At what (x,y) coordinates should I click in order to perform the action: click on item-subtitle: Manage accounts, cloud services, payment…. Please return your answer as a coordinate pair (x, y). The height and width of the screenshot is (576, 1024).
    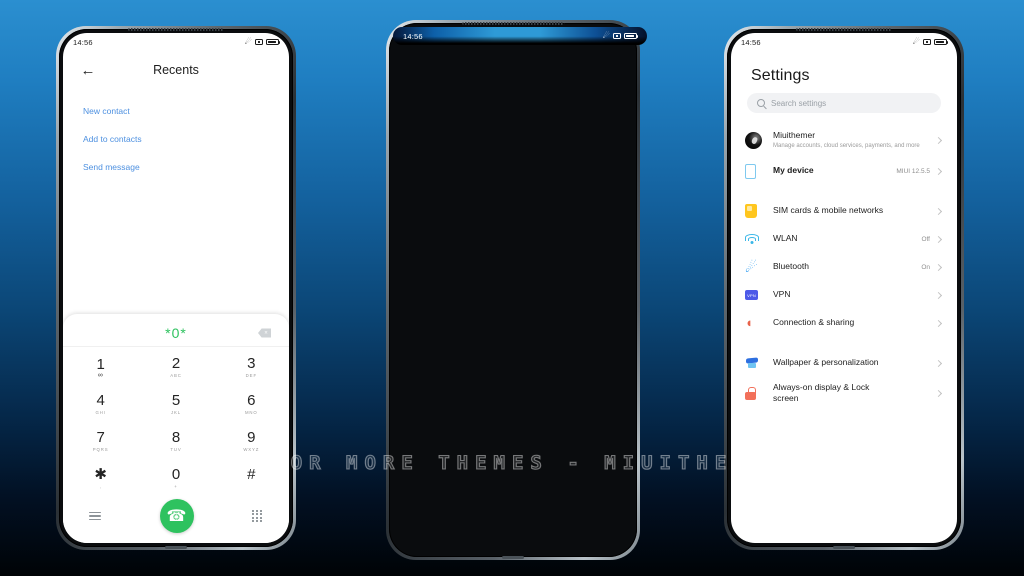
    Looking at the image, I should click on (846, 145).